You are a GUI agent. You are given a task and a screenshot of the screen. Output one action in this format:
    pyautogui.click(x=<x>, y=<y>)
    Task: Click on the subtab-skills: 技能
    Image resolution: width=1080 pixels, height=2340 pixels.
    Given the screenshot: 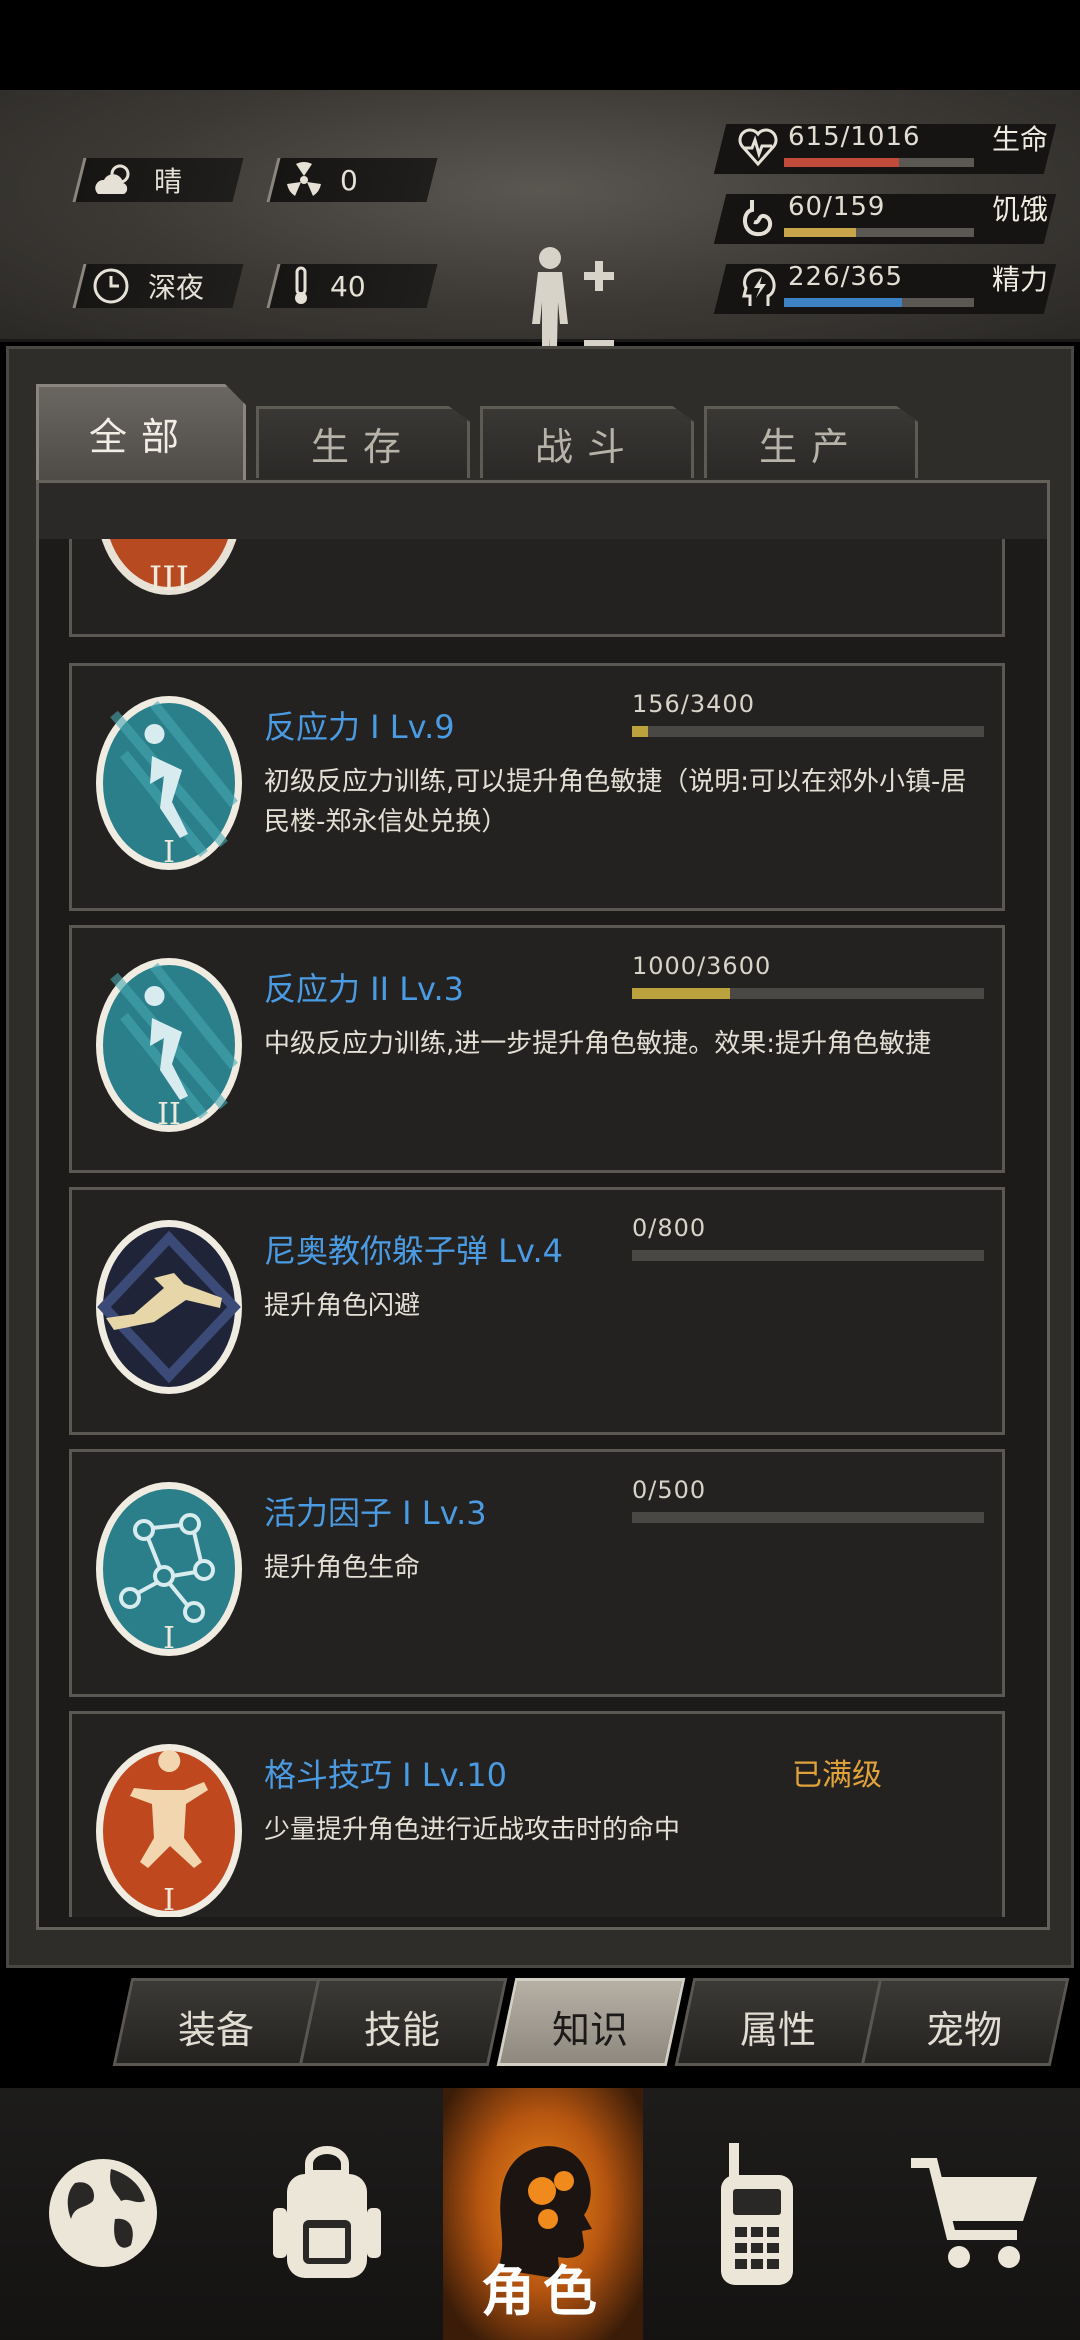 What is the action you would take?
    pyautogui.click(x=403, y=2022)
    